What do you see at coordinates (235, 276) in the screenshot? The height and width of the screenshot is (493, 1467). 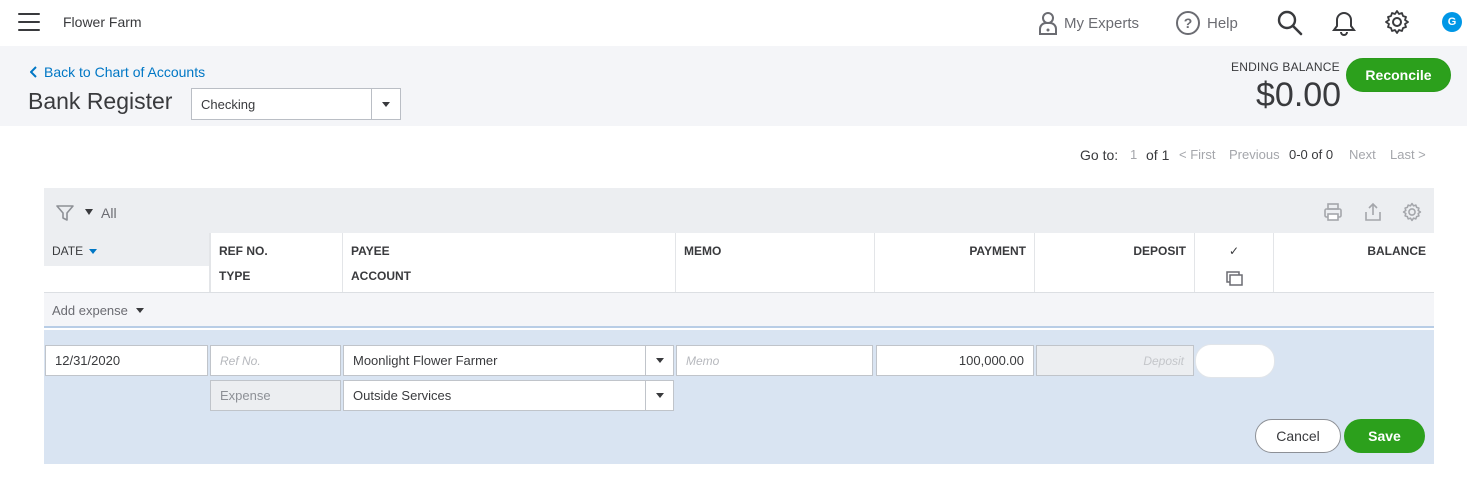 I see `column-type-label: TYPE` at bounding box center [235, 276].